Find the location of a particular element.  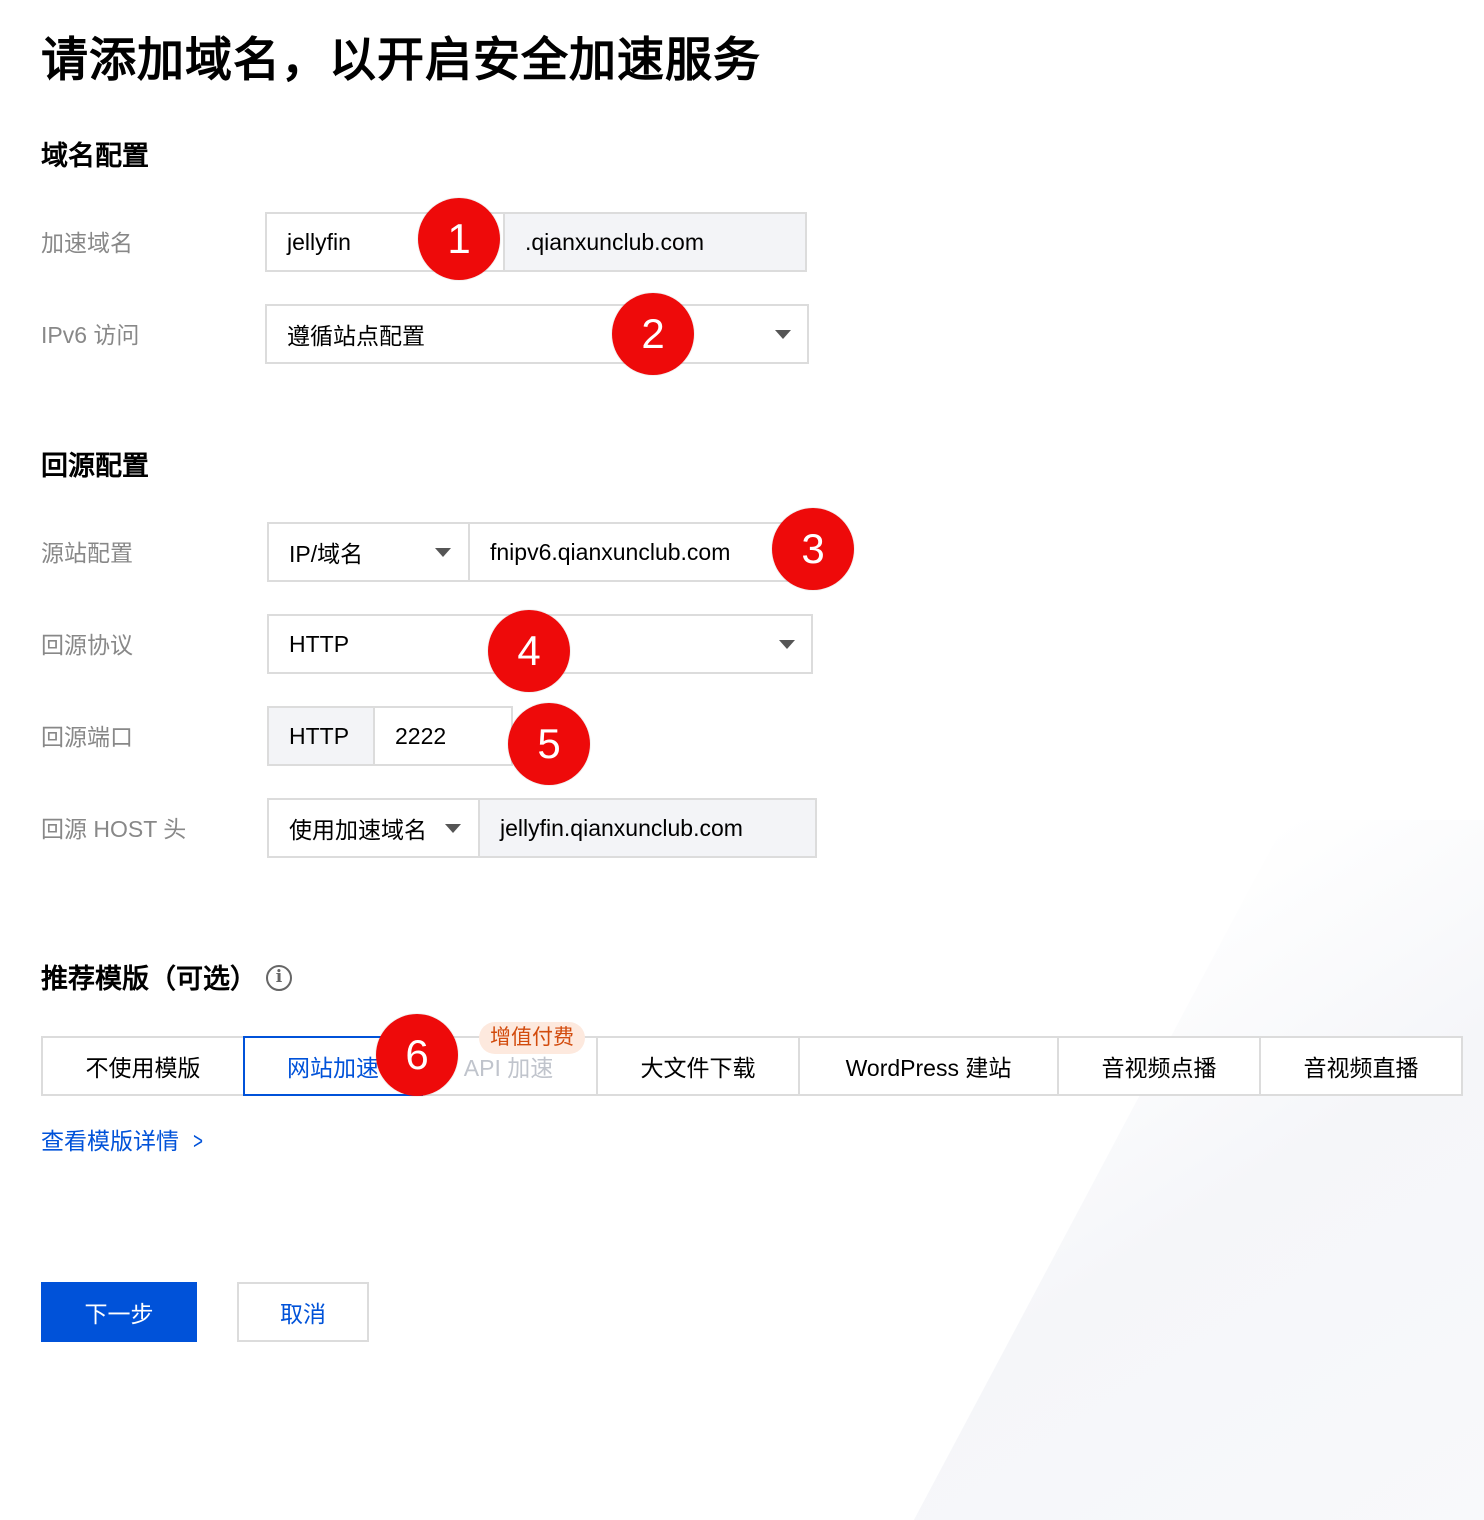

origin-address-input: fnipv6.qianxunclub.com is located at coordinates (638, 552).